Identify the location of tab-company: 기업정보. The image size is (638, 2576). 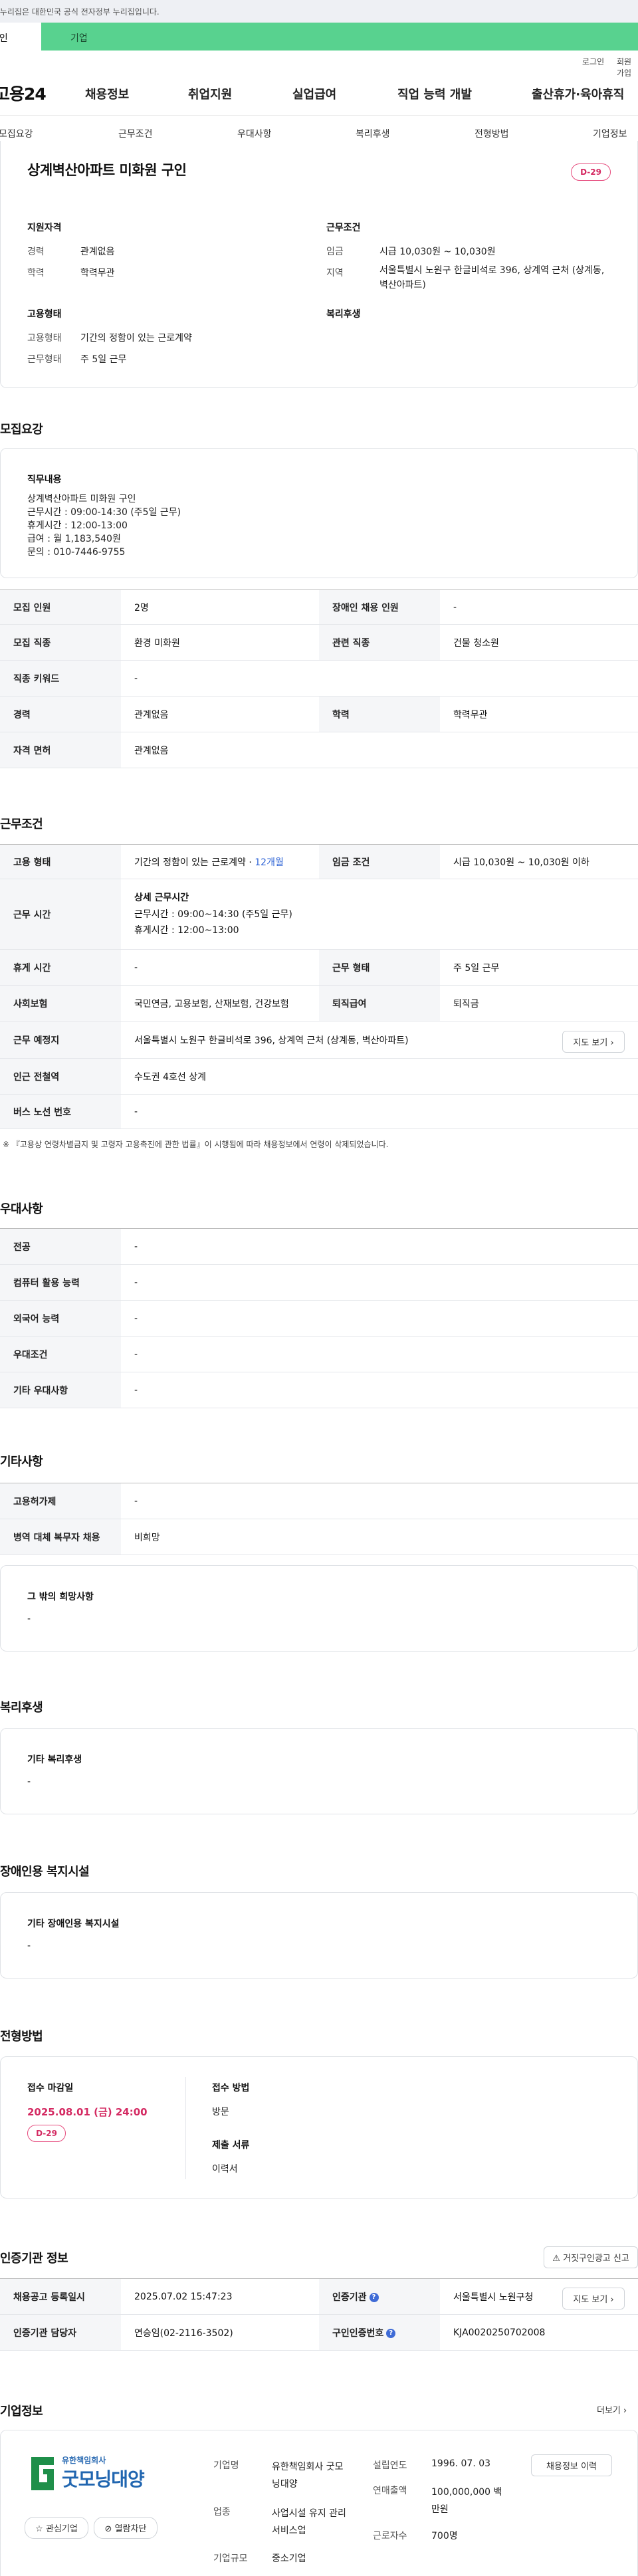
(610, 133).